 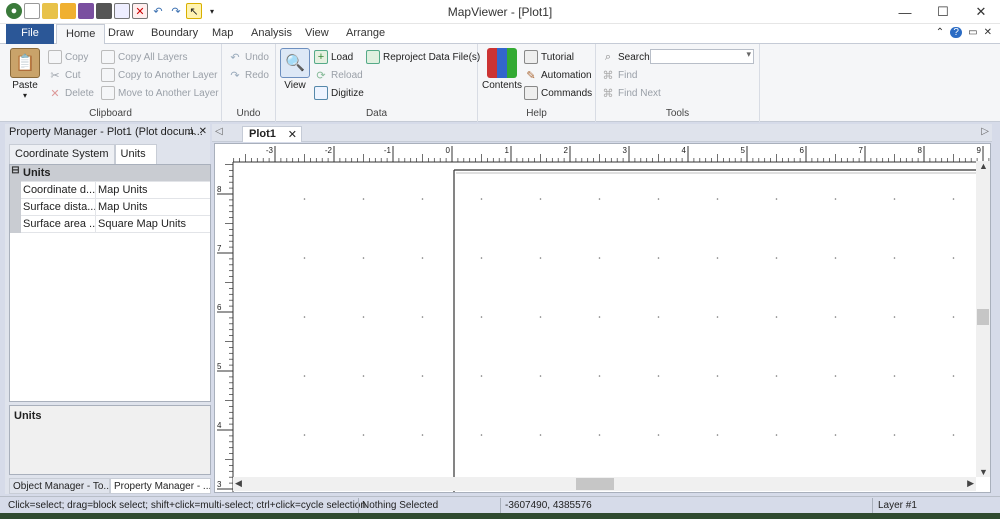 What do you see at coordinates (152, 224) in the screenshot?
I see `property-value: Square Map Units` at bounding box center [152, 224].